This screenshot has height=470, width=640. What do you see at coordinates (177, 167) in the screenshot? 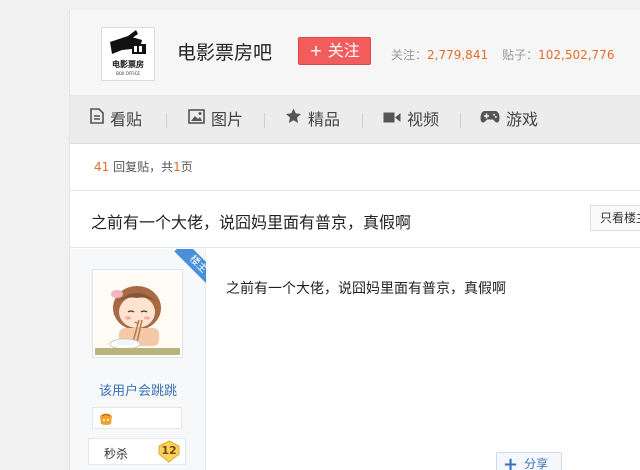
I see `page-count-number: 1` at bounding box center [177, 167].